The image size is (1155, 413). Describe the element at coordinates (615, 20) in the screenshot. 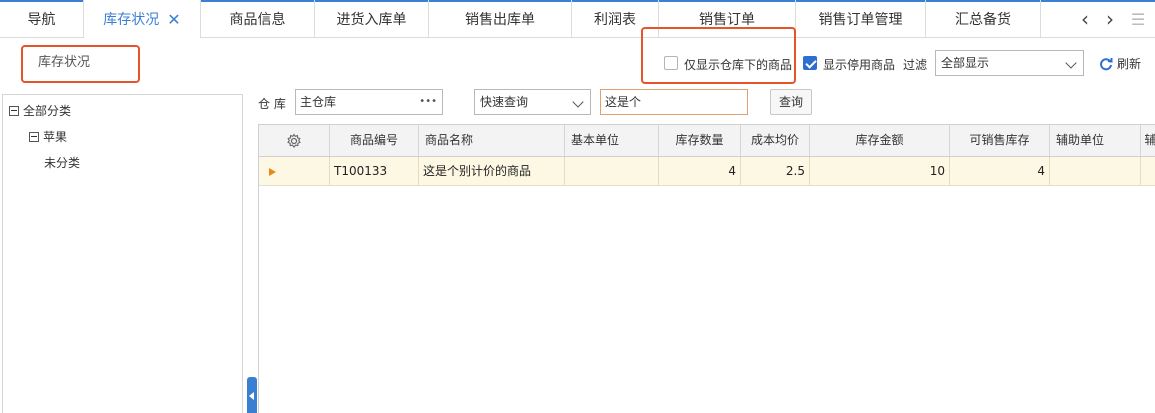

I see `tab-label: 利润表` at that location.